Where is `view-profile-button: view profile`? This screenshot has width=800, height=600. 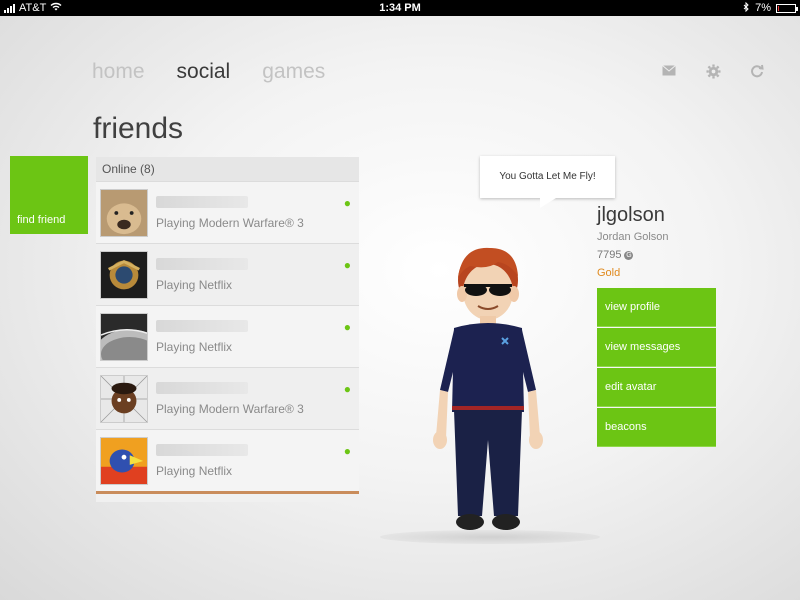 view-profile-button: view profile is located at coordinates (656, 307).